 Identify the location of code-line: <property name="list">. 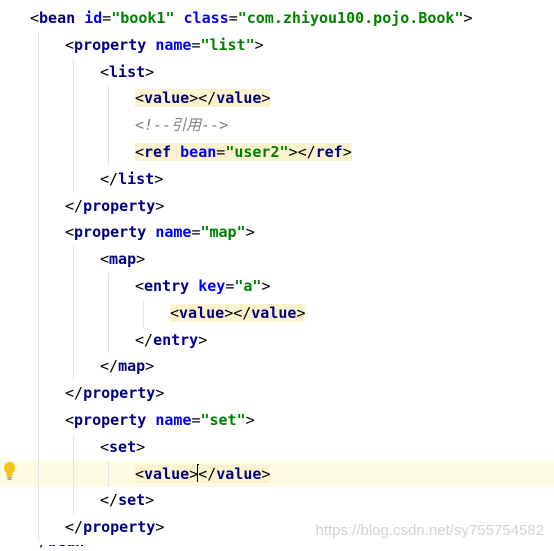
(277, 45).